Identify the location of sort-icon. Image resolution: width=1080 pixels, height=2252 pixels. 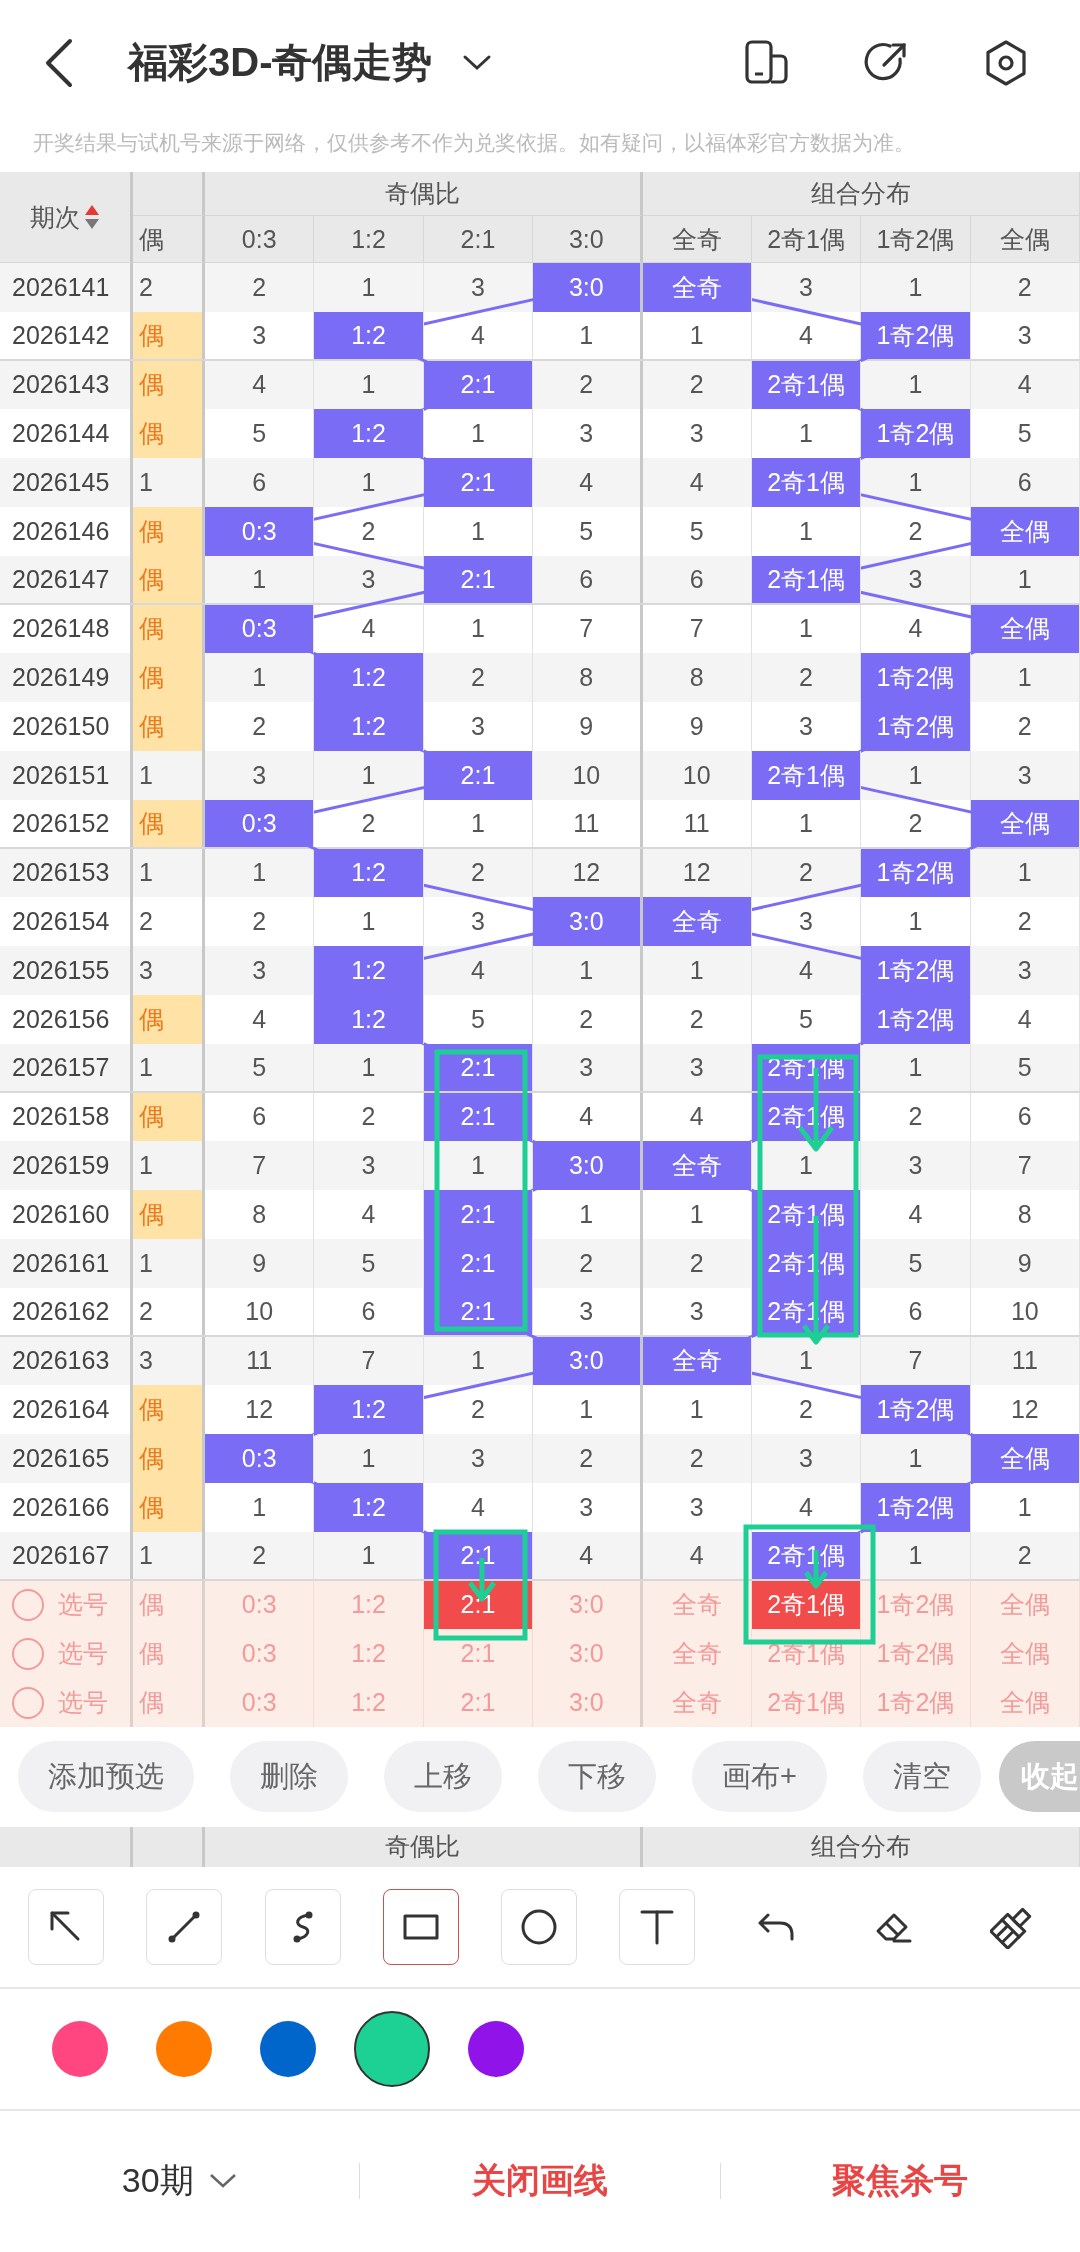
(92, 217).